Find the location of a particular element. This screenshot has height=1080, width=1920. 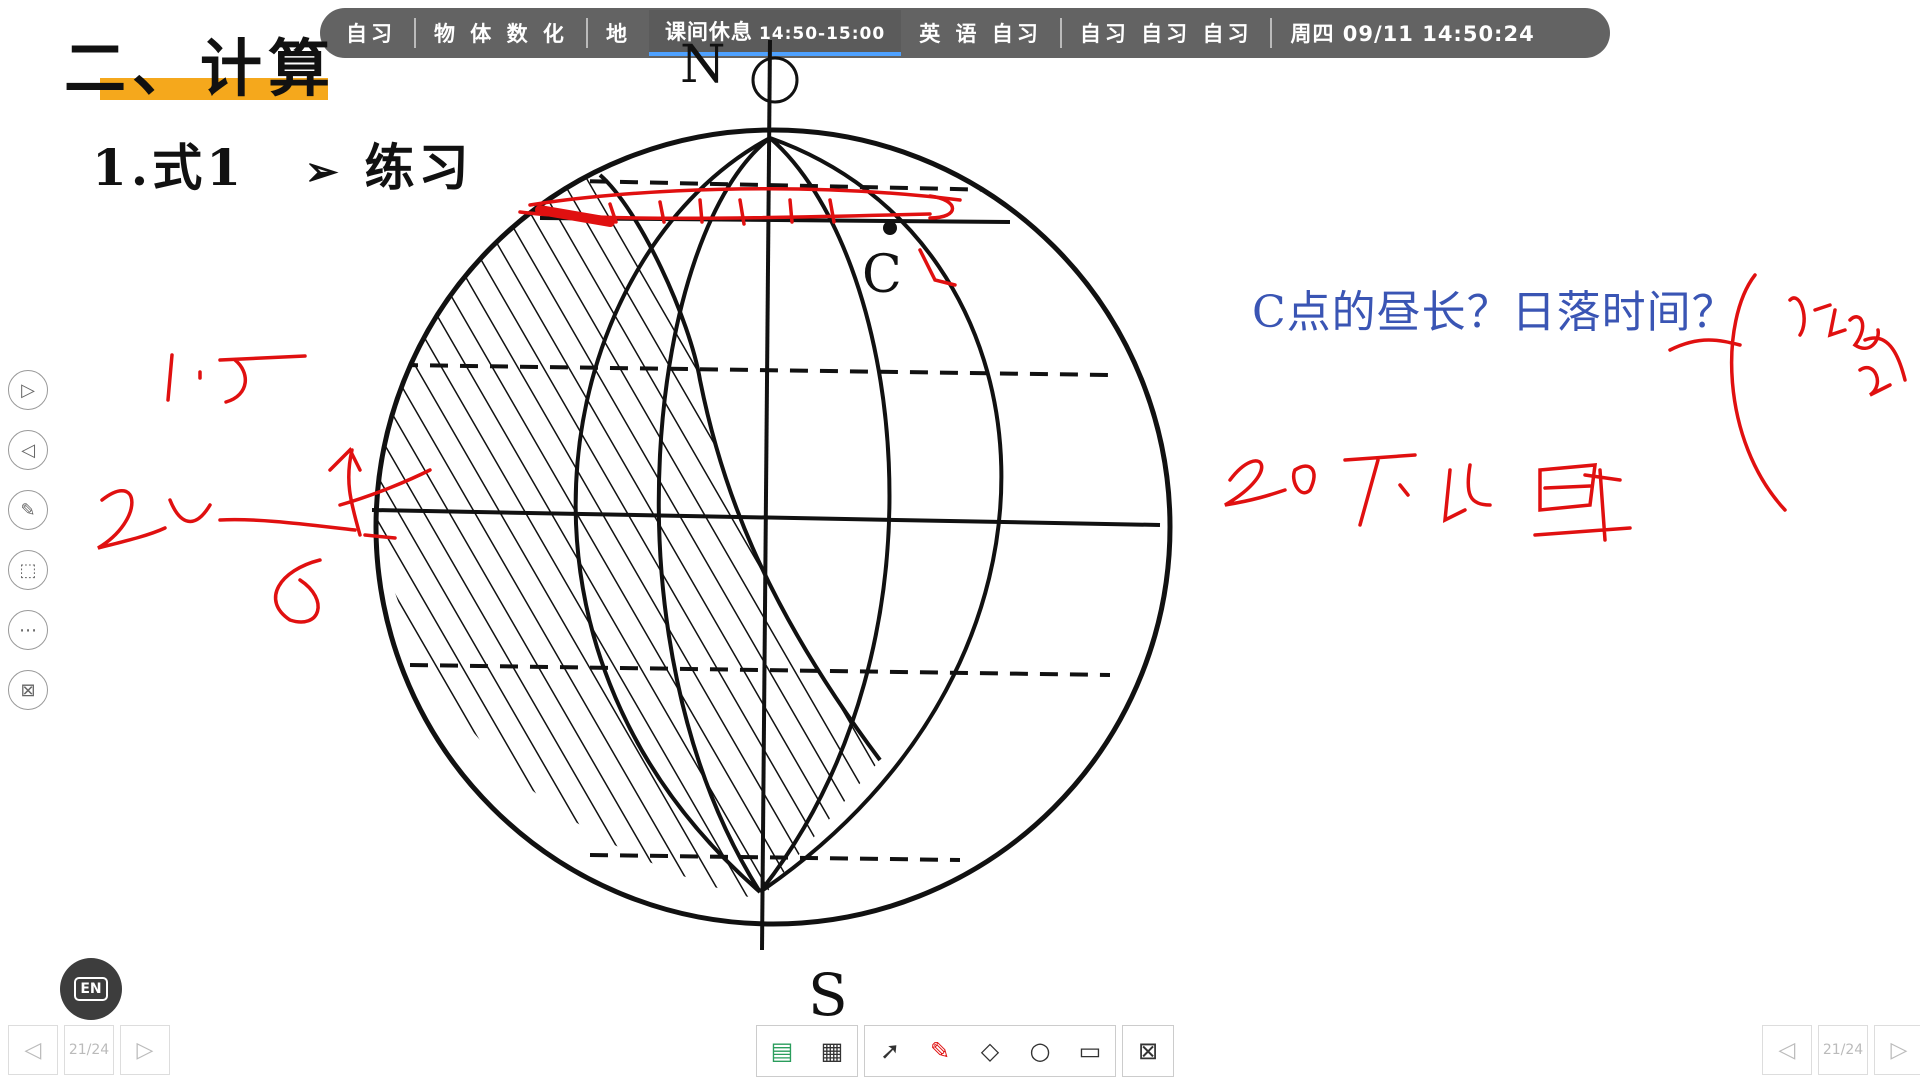

screen-select-icon: ⬚ is located at coordinates (28, 570).